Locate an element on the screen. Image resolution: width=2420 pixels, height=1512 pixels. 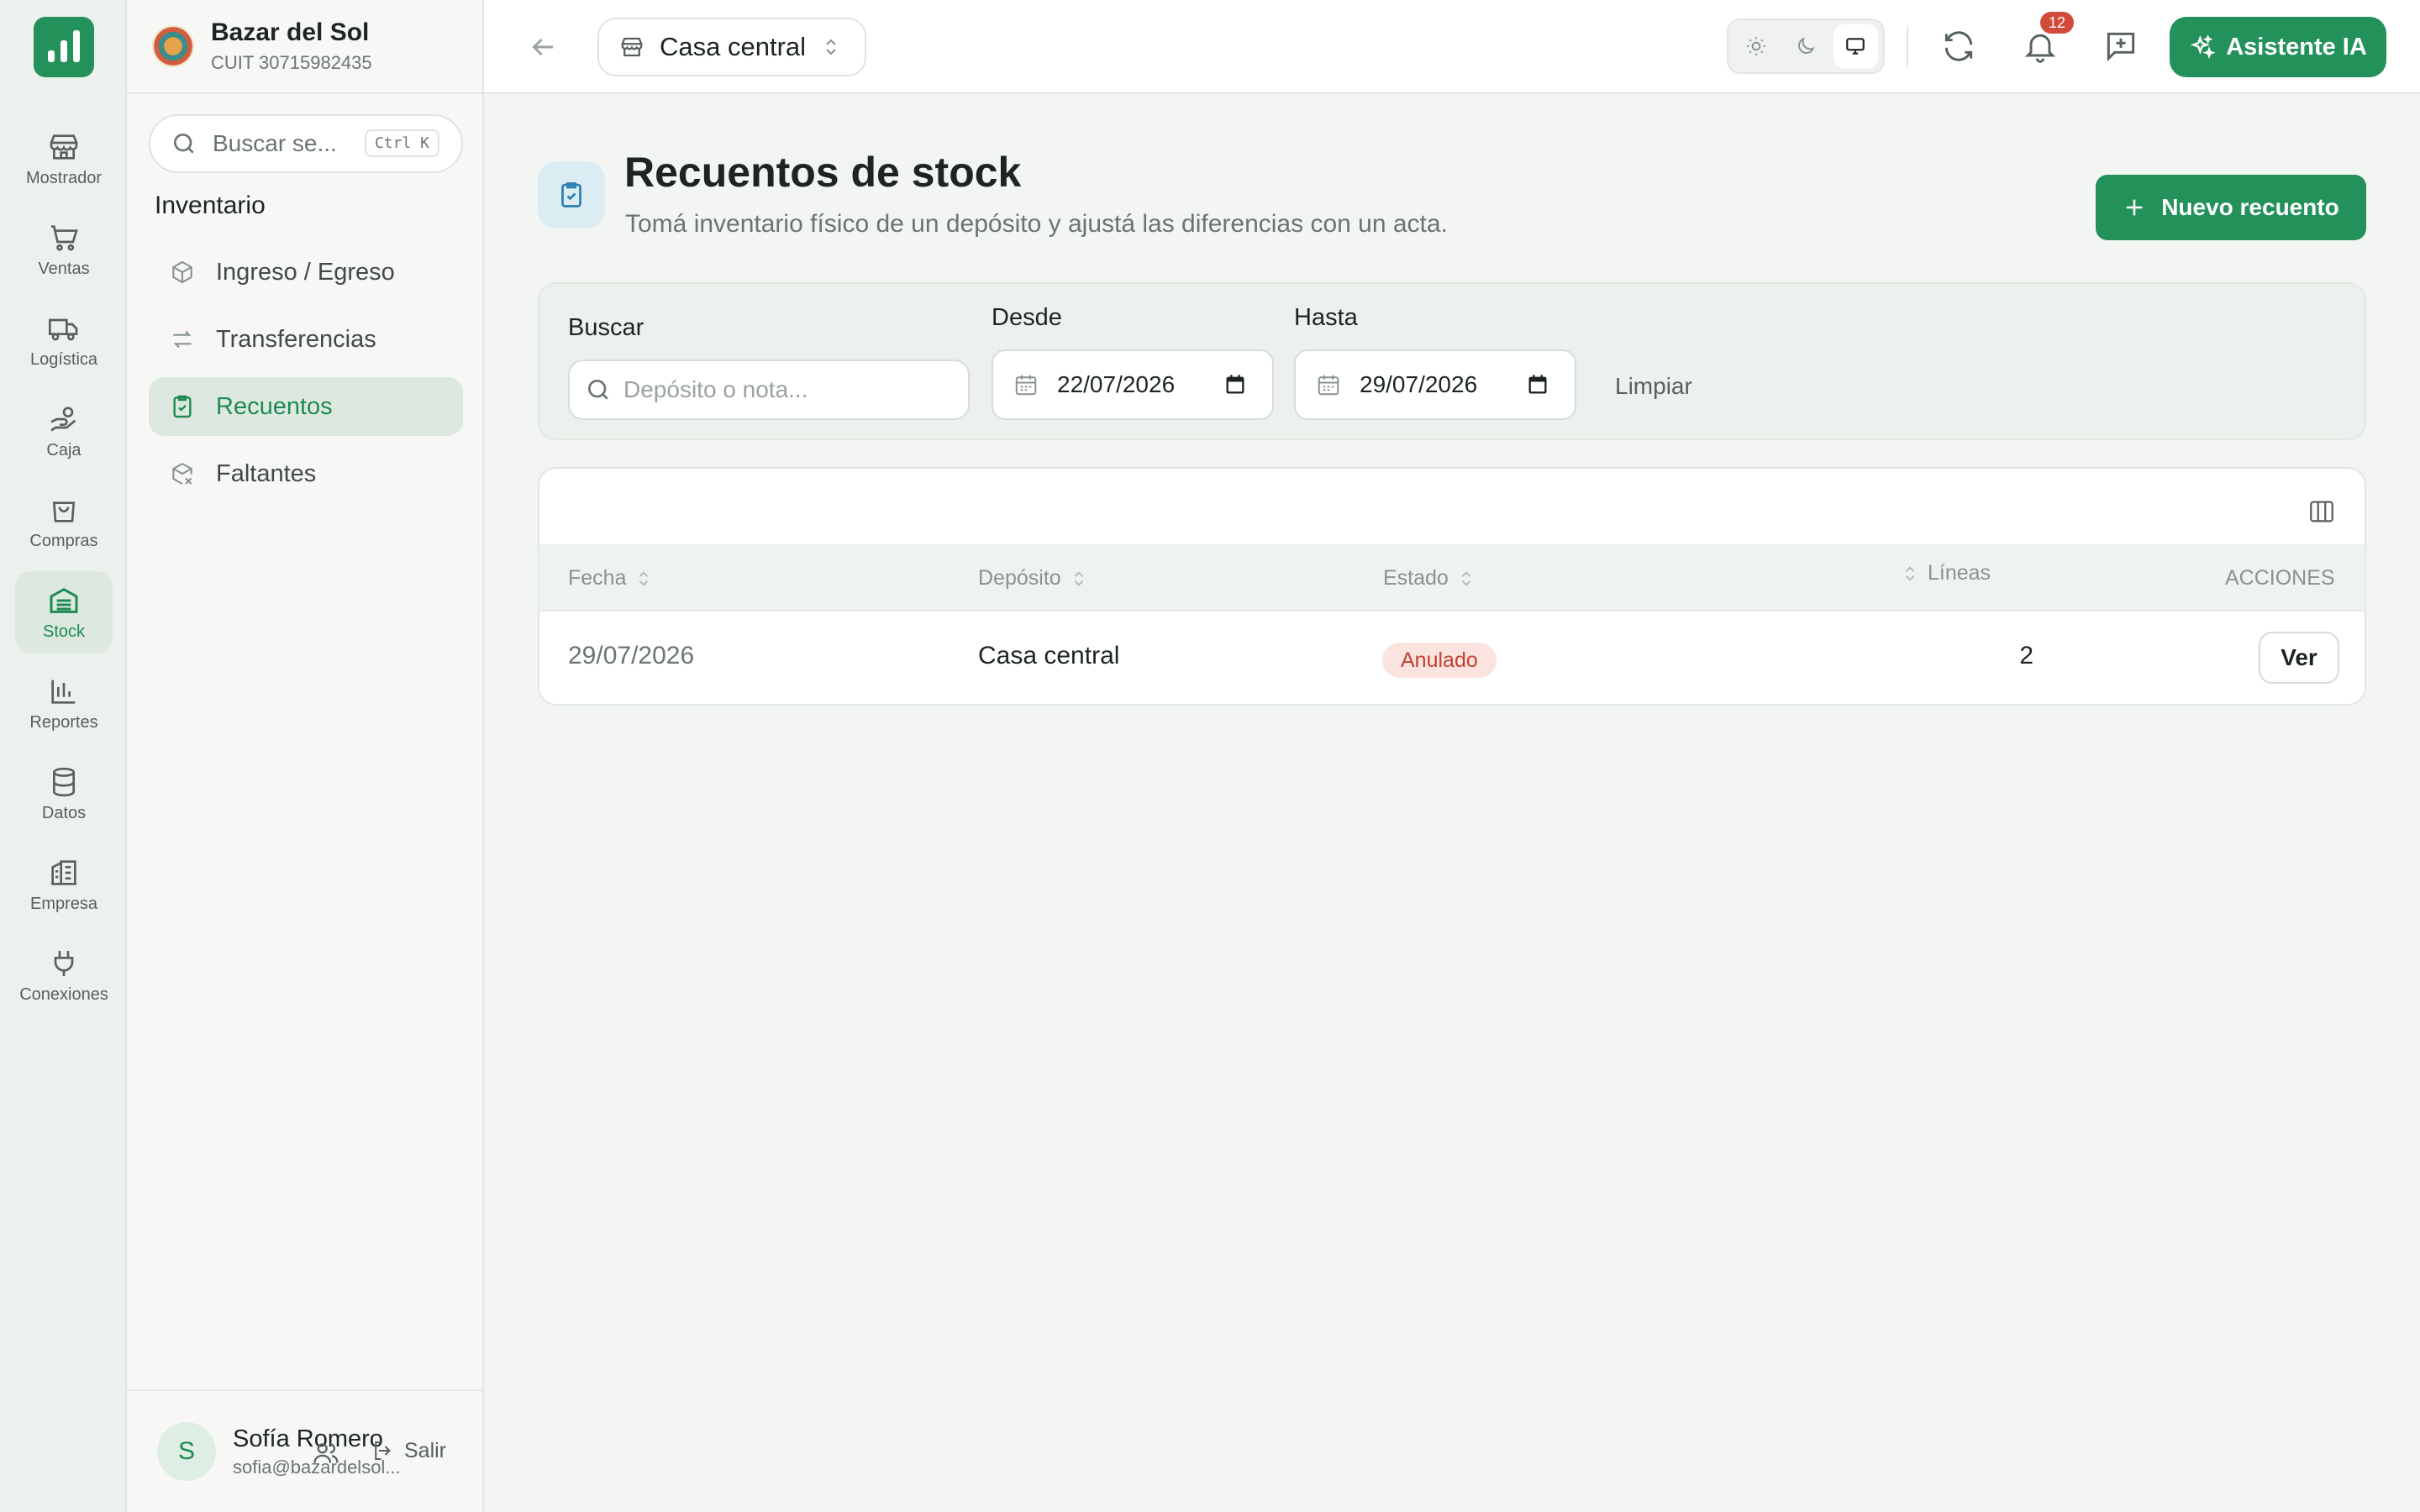
column-label: Estado is located at coordinates (1416, 578).